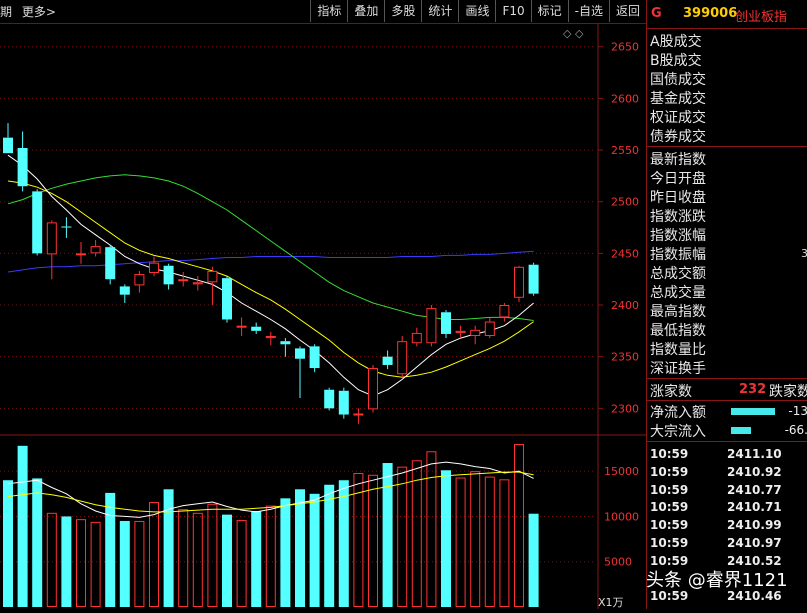  Describe the element at coordinates (625, 305) in the screenshot. I see `price-tick-label: 2400` at that location.